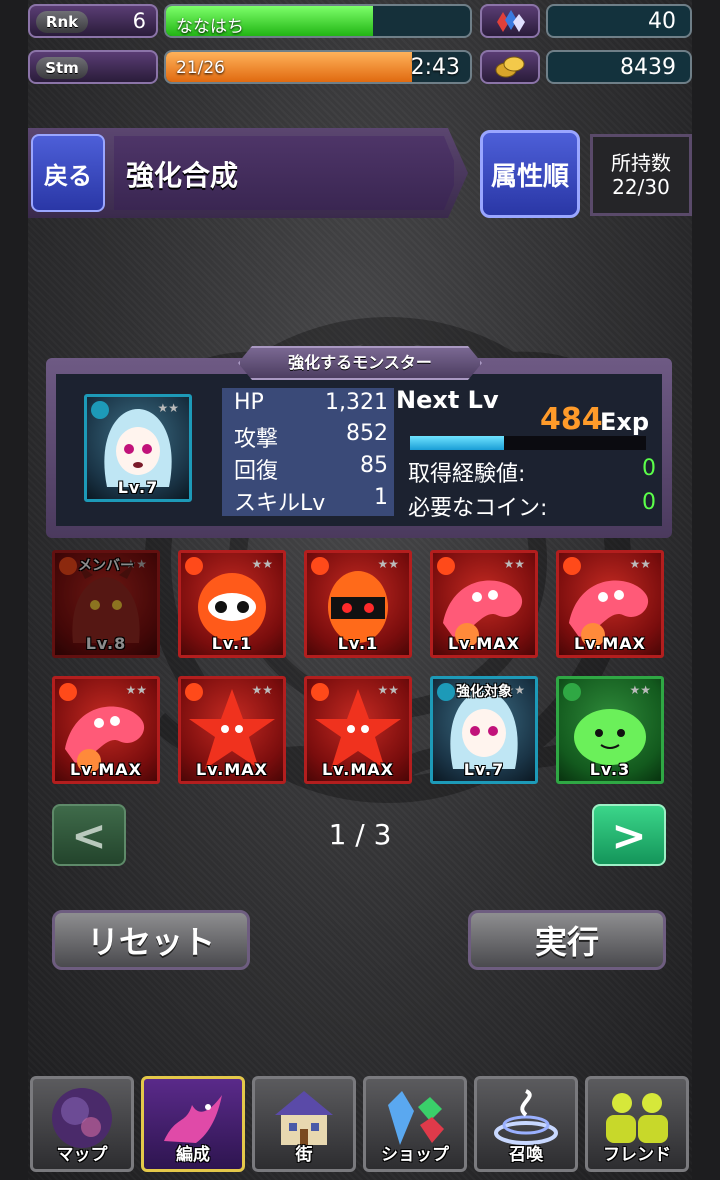  Describe the element at coordinates (106, 604) in the screenshot. I see `monster-card: ★★ メンバー Lv.8` at that location.